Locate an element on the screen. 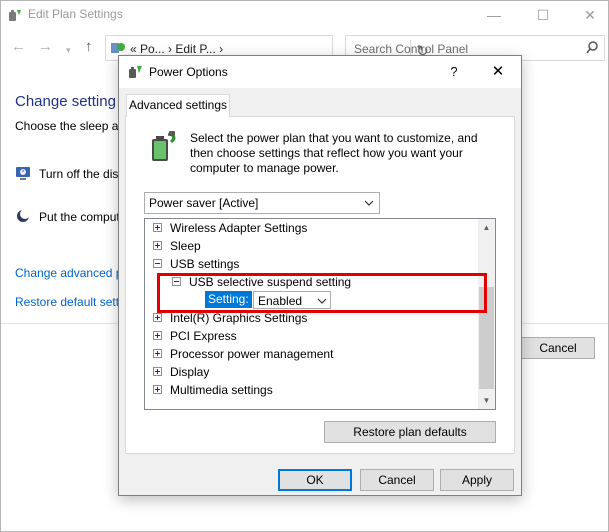  chevron-down-icon is located at coordinates (369, 203).